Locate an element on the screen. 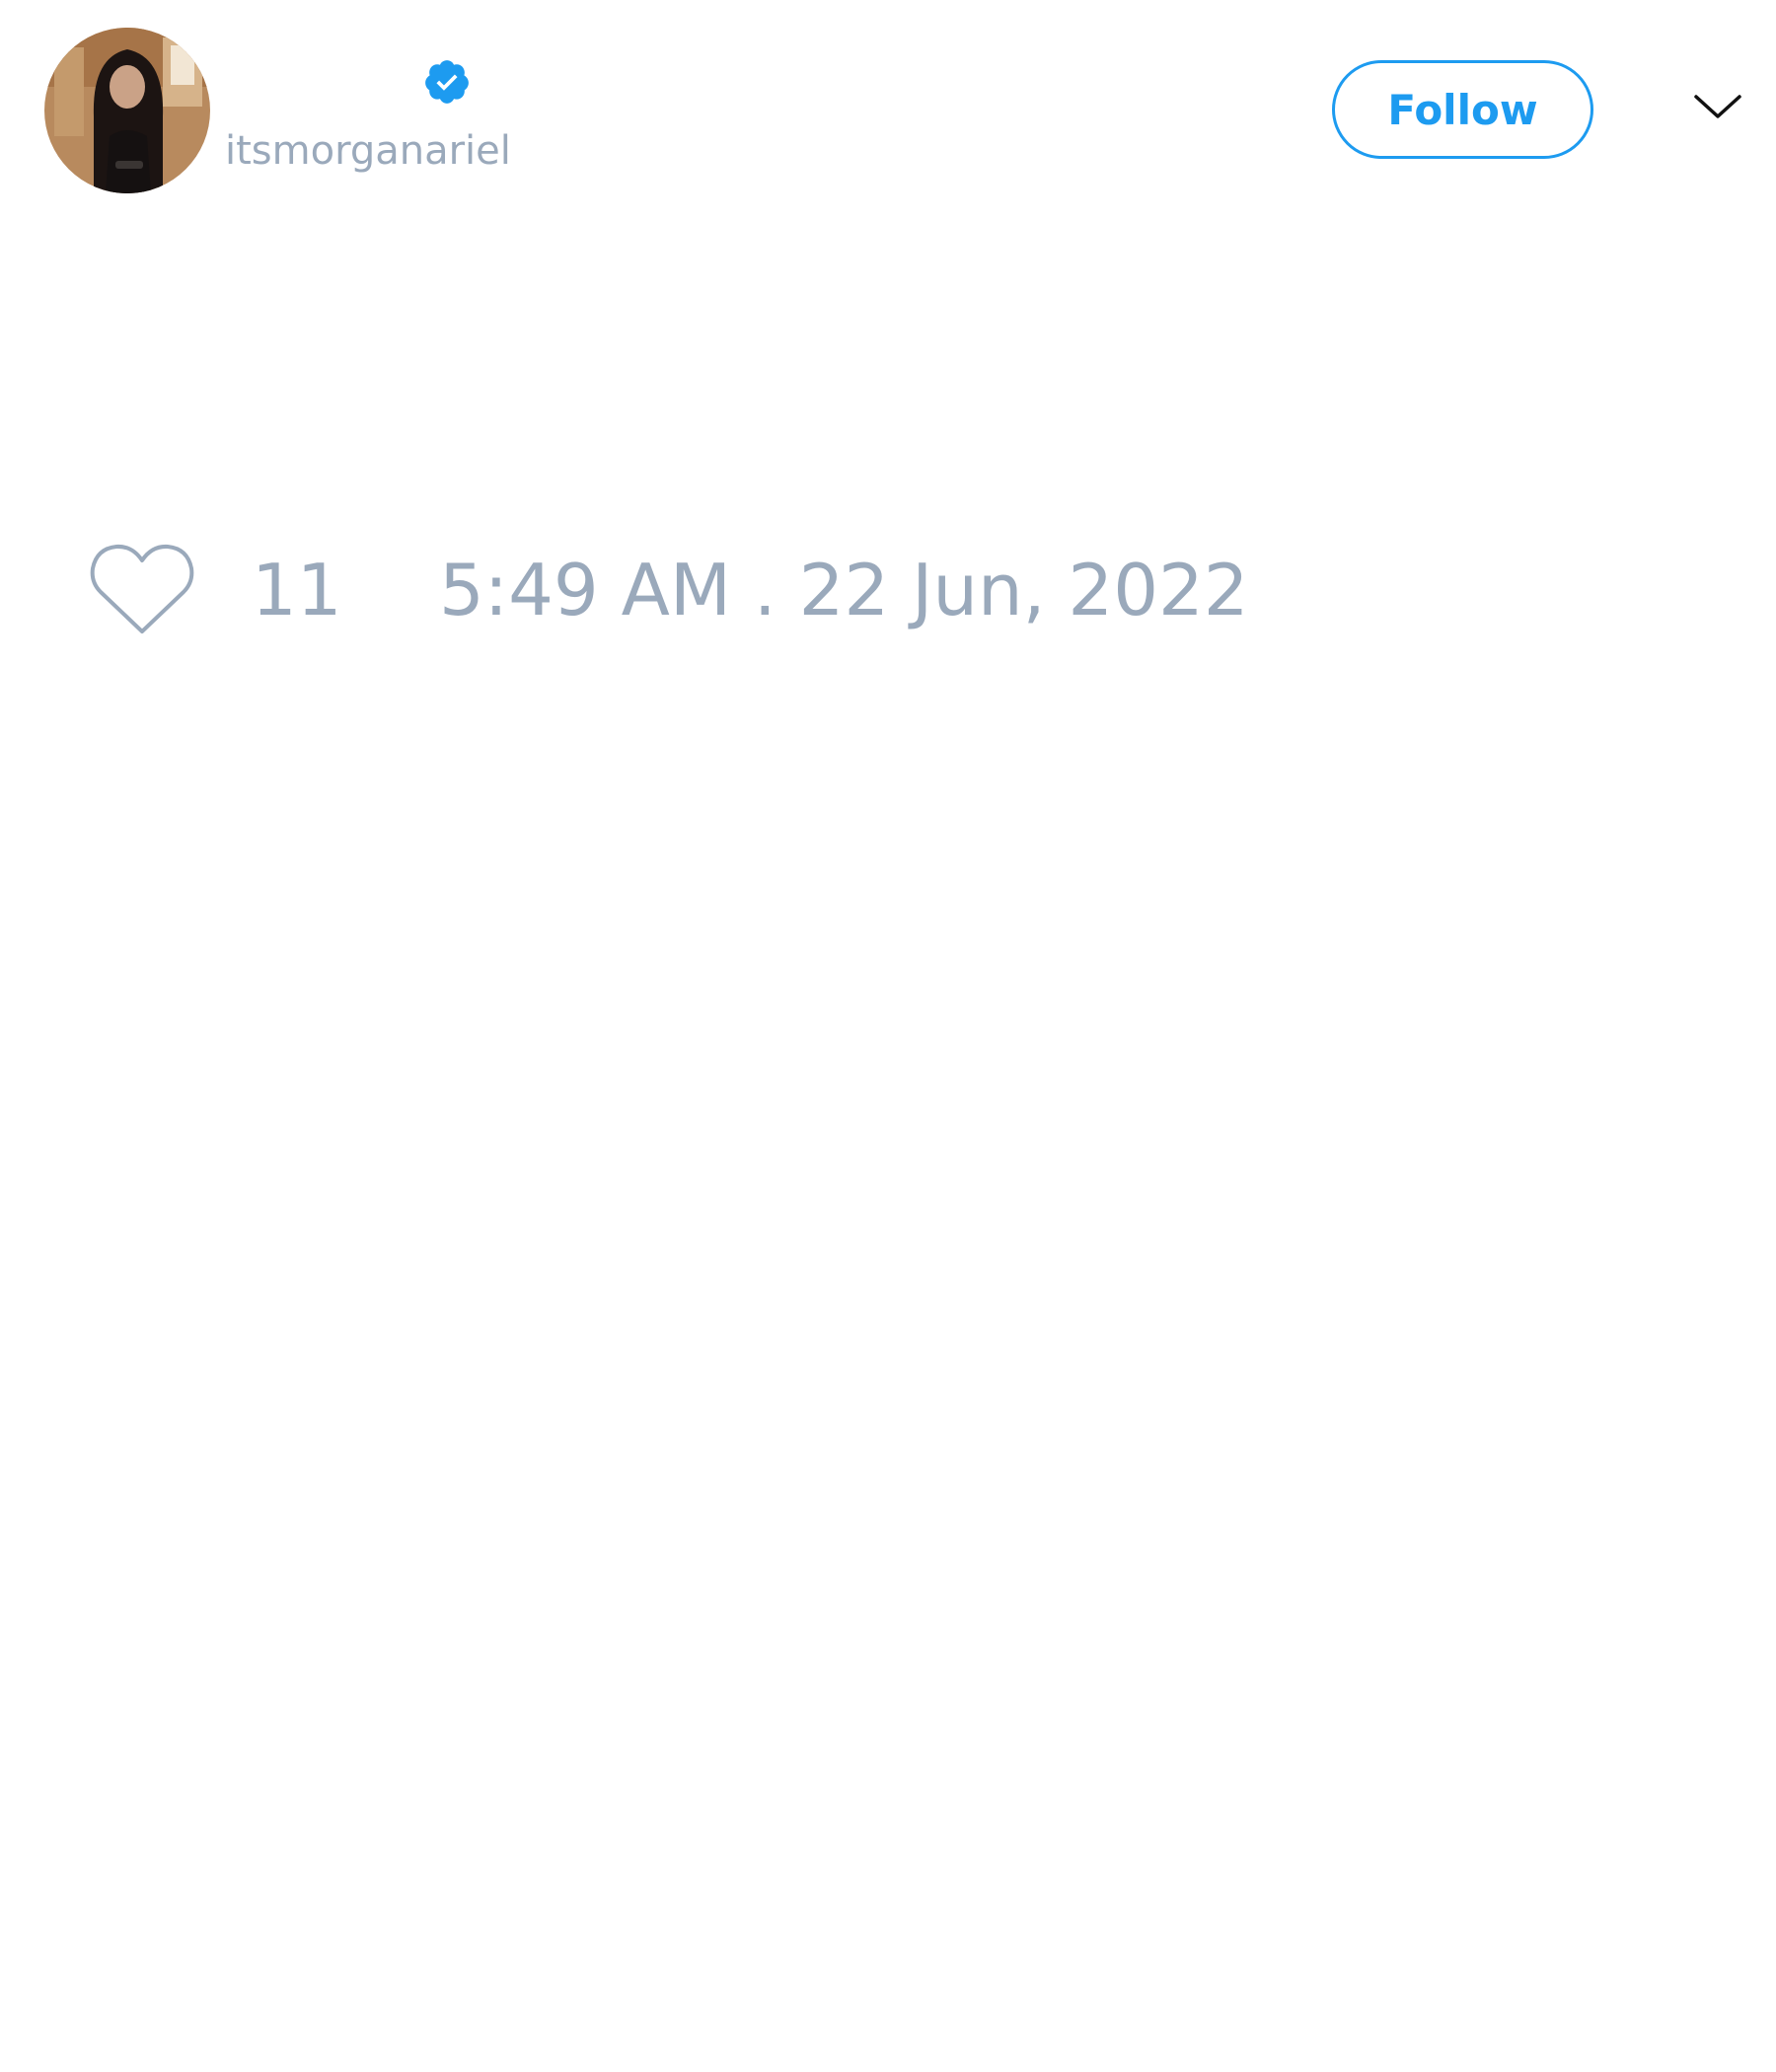 The height and width of the screenshot is (2072, 1776). avatar is located at coordinates (127, 111).